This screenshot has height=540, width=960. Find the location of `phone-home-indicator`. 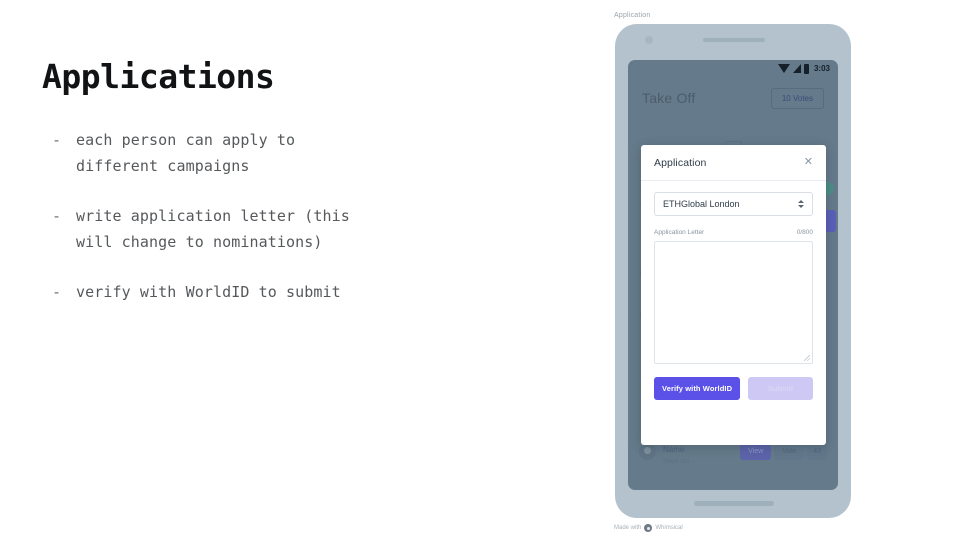

phone-home-indicator is located at coordinates (734, 503).